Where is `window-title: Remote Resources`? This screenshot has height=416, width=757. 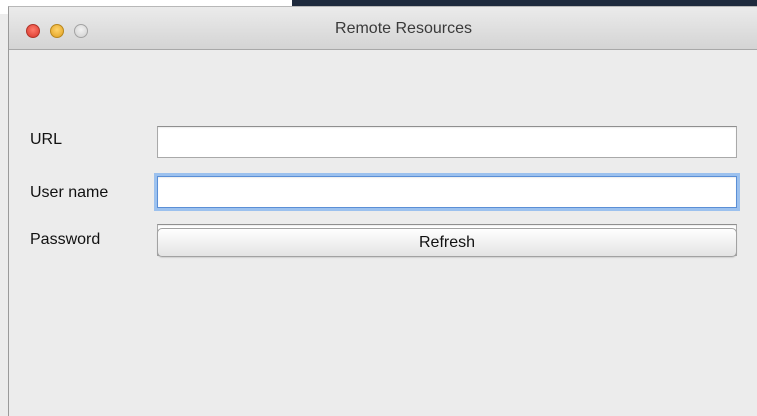
window-title: Remote Resources is located at coordinates (403, 28).